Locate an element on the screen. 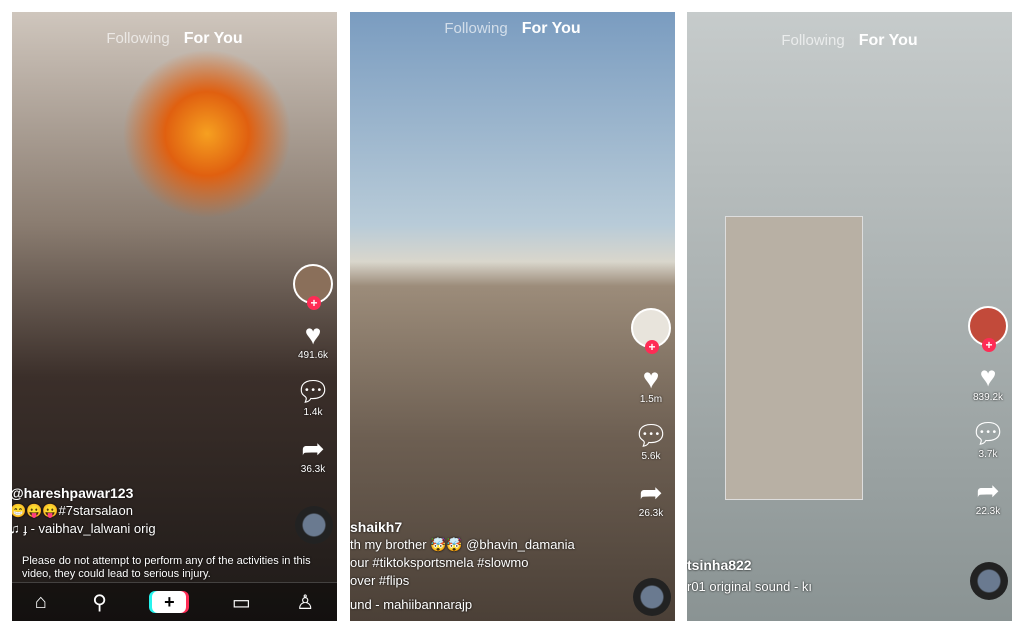 The image size is (1024, 634). action-bar: + ♥ 839.2k 💬︎ 3.7k ➦ 22.3k is located at coordinates (988, 411).